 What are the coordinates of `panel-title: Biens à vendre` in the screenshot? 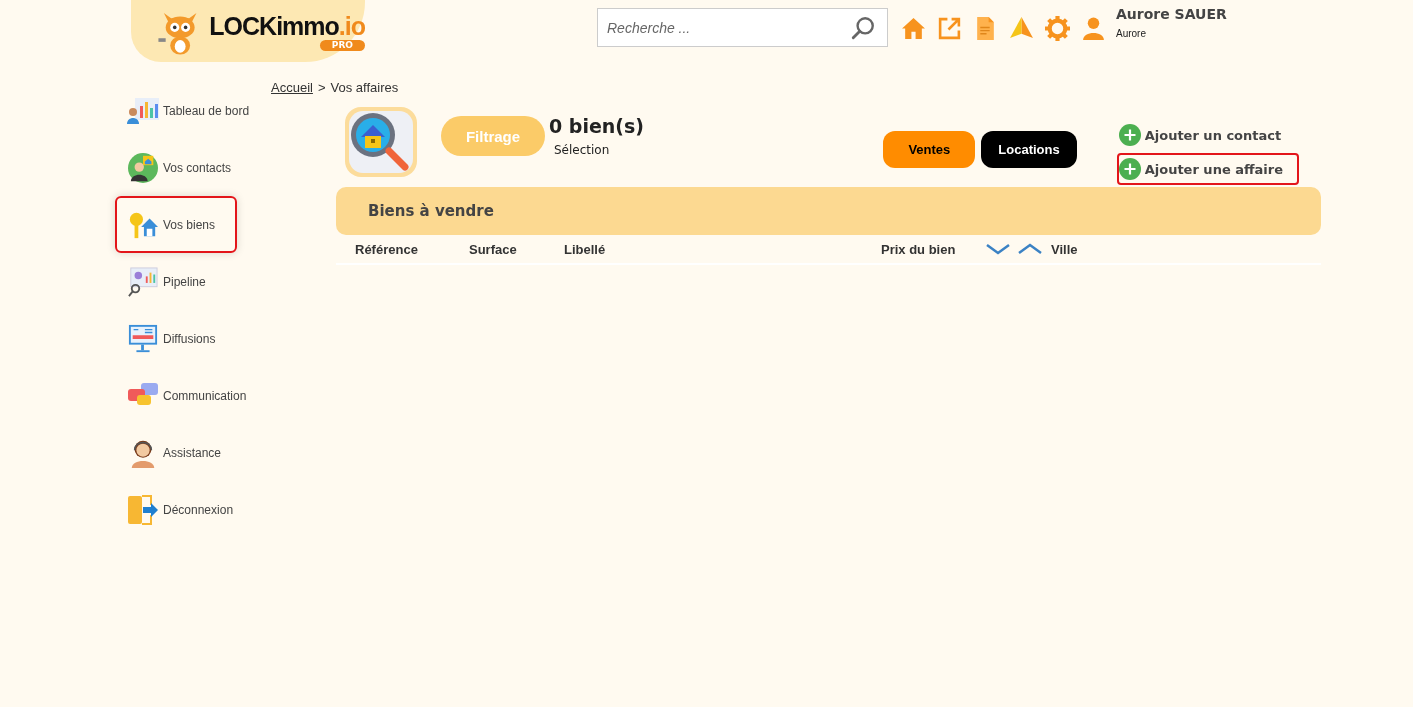 It's located at (431, 211).